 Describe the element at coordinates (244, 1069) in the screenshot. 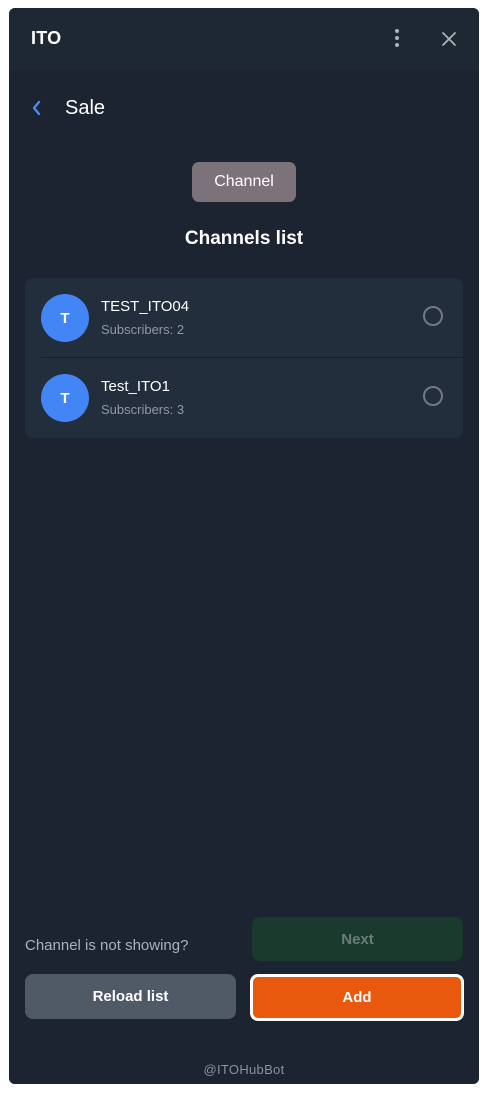

I see `bot-handle: @ITOHubBot` at that location.